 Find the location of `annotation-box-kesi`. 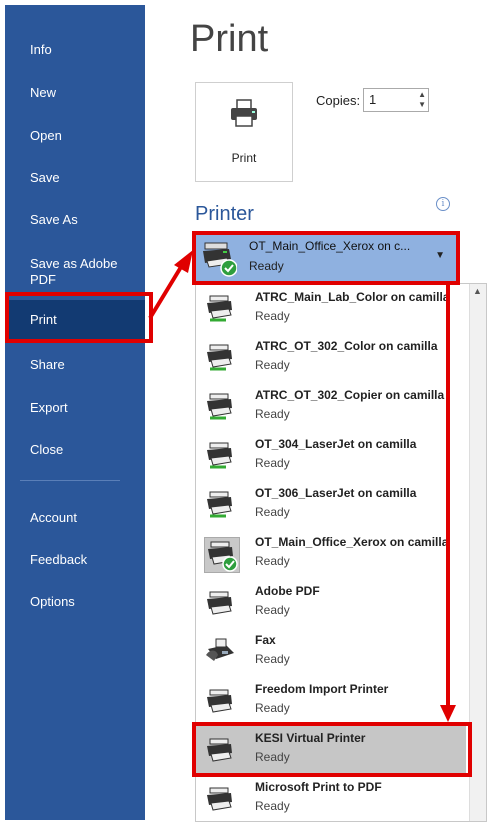

annotation-box-kesi is located at coordinates (332, 749).